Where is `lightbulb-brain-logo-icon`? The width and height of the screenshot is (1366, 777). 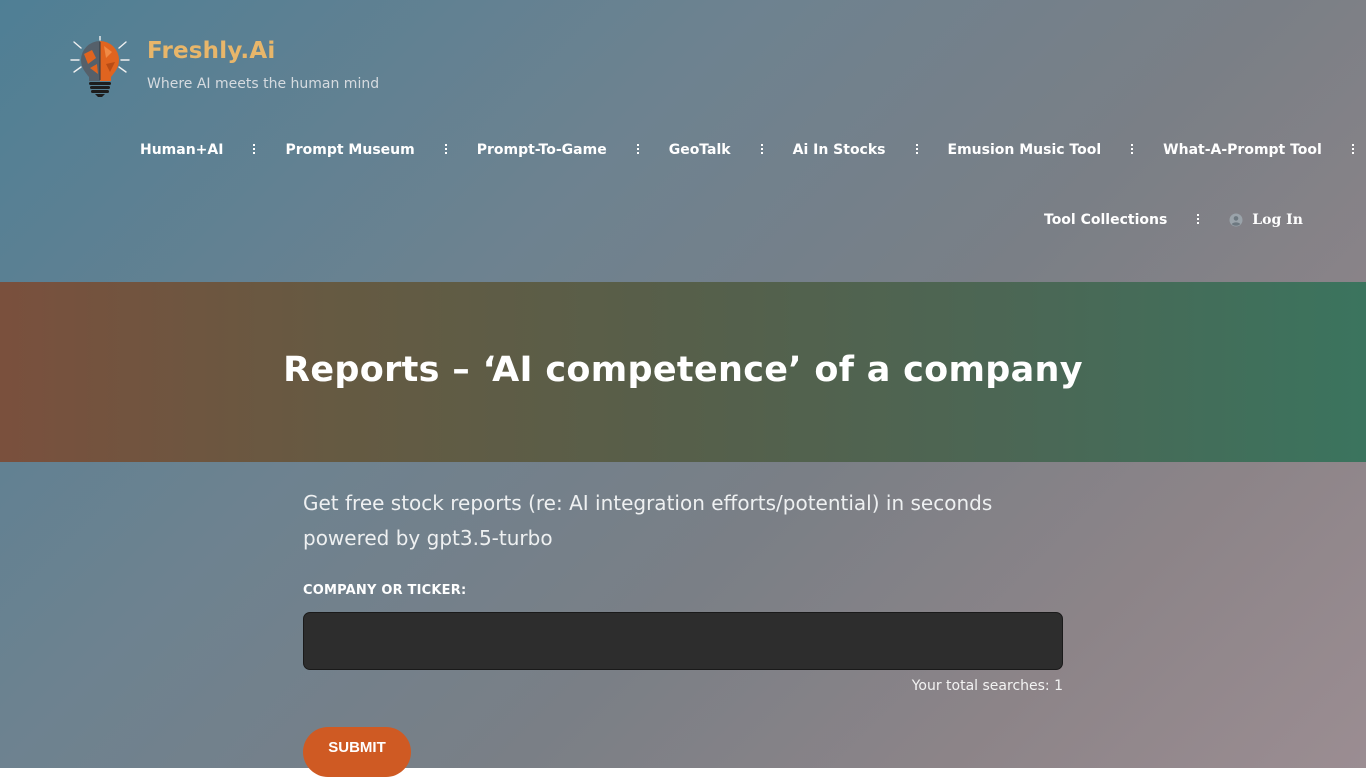 lightbulb-brain-logo-icon is located at coordinates (100, 66).